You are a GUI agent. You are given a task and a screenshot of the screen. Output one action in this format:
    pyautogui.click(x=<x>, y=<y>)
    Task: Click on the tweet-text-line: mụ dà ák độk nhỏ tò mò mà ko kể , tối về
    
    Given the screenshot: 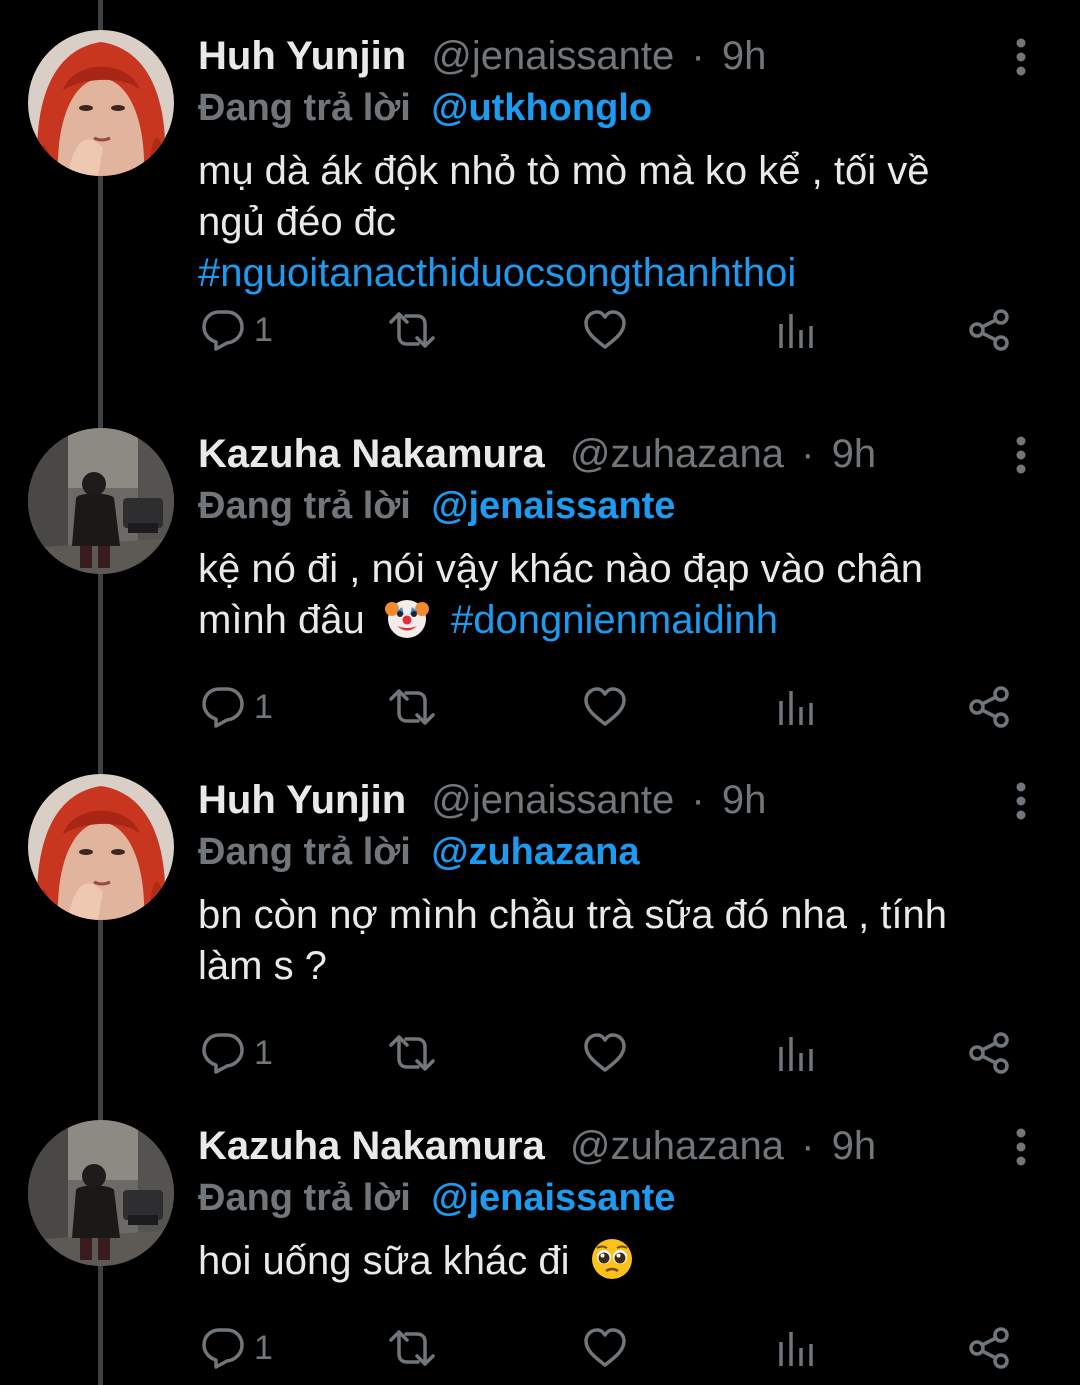 What is the action you would take?
    pyautogui.click(x=564, y=171)
    